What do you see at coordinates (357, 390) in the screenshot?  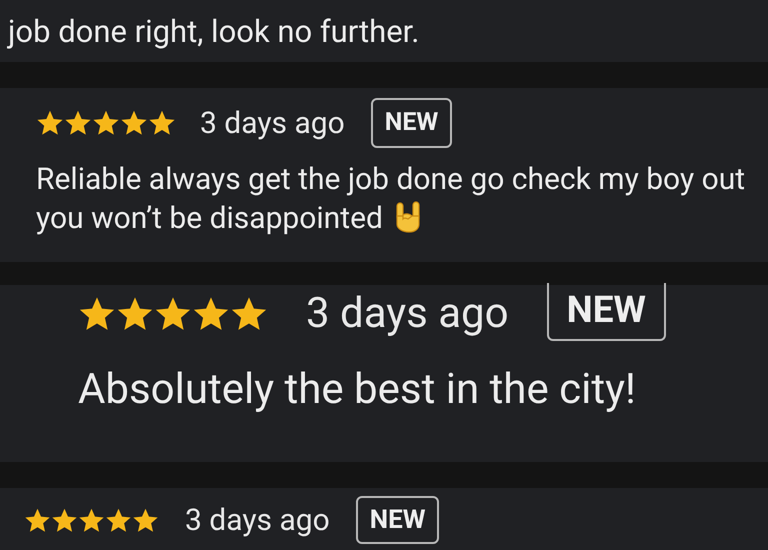 I see `review-text: Absolutely the best in the city!` at bounding box center [357, 390].